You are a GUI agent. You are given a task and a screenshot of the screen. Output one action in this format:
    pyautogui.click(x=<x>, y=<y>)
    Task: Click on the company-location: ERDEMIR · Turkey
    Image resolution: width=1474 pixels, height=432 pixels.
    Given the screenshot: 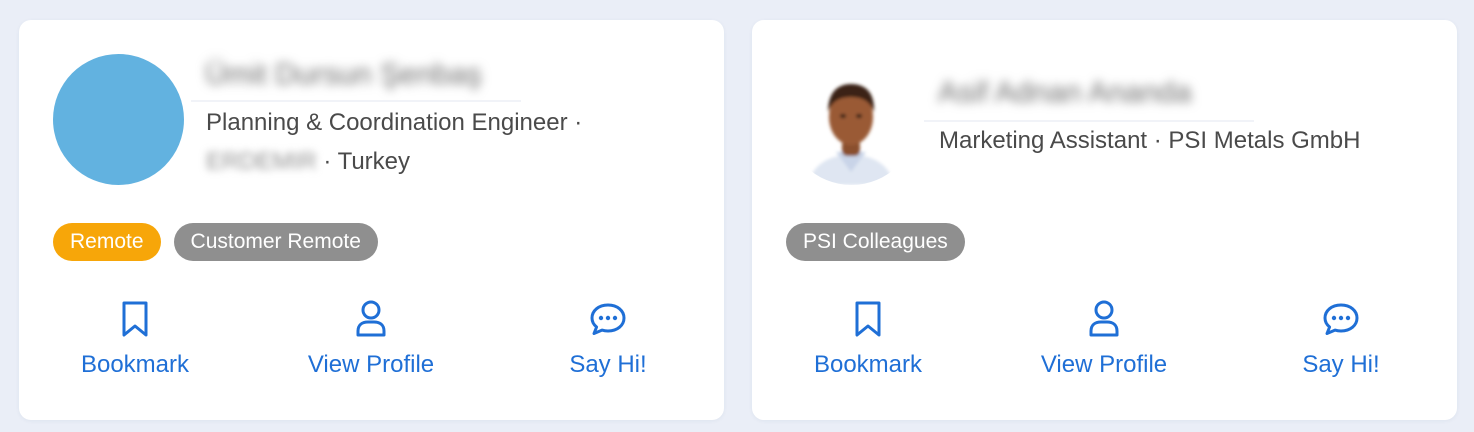 What is the action you would take?
    pyautogui.click(x=308, y=162)
    